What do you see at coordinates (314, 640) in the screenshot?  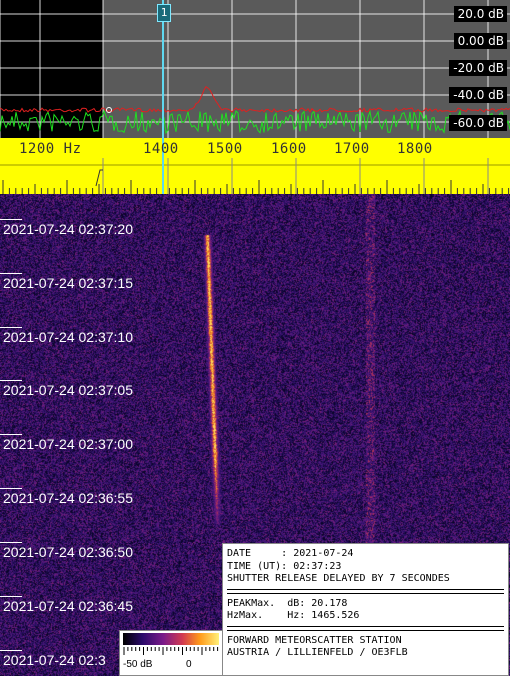 I see `info-station: FORWARD METEORSCATTER STATION` at bounding box center [314, 640].